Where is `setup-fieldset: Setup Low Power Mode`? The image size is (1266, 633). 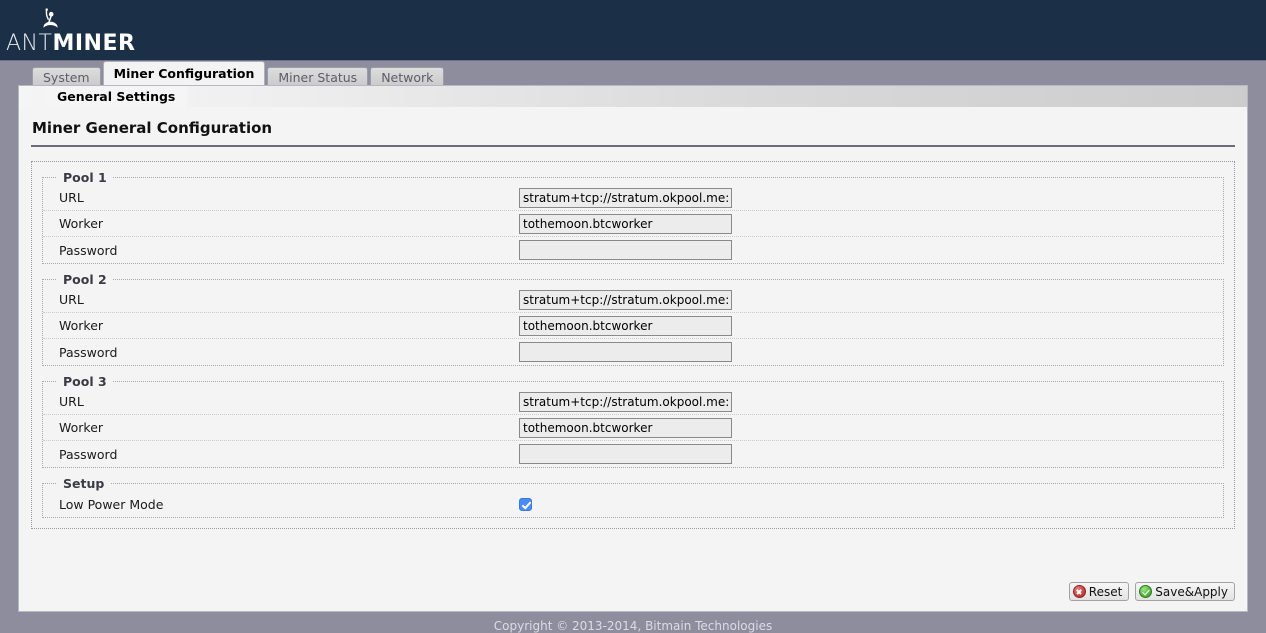 setup-fieldset: Setup Low Power Mode is located at coordinates (633, 497).